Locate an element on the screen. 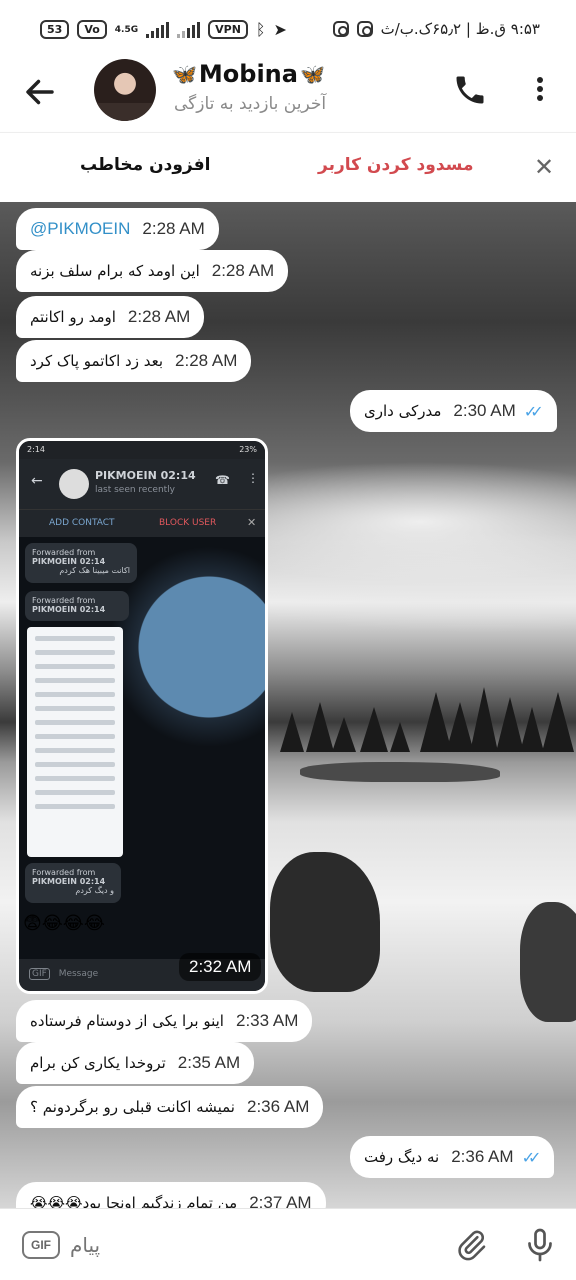 This screenshot has width=576, height=1280. block-user-button: مسدود کردن کاربر is located at coordinates (395, 165).